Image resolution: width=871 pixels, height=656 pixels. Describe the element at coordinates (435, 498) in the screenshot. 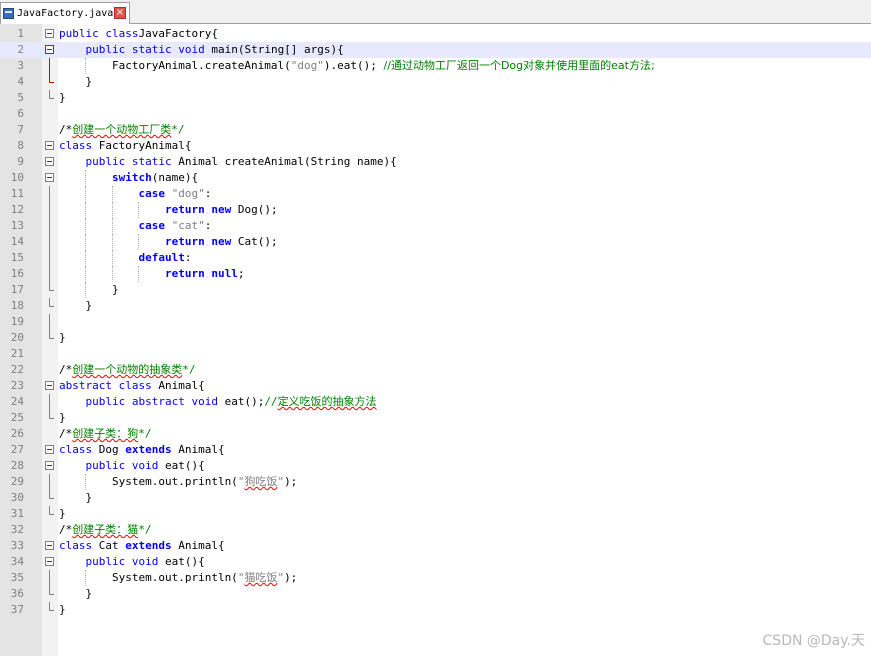

I see `code-line: 30 }` at that location.